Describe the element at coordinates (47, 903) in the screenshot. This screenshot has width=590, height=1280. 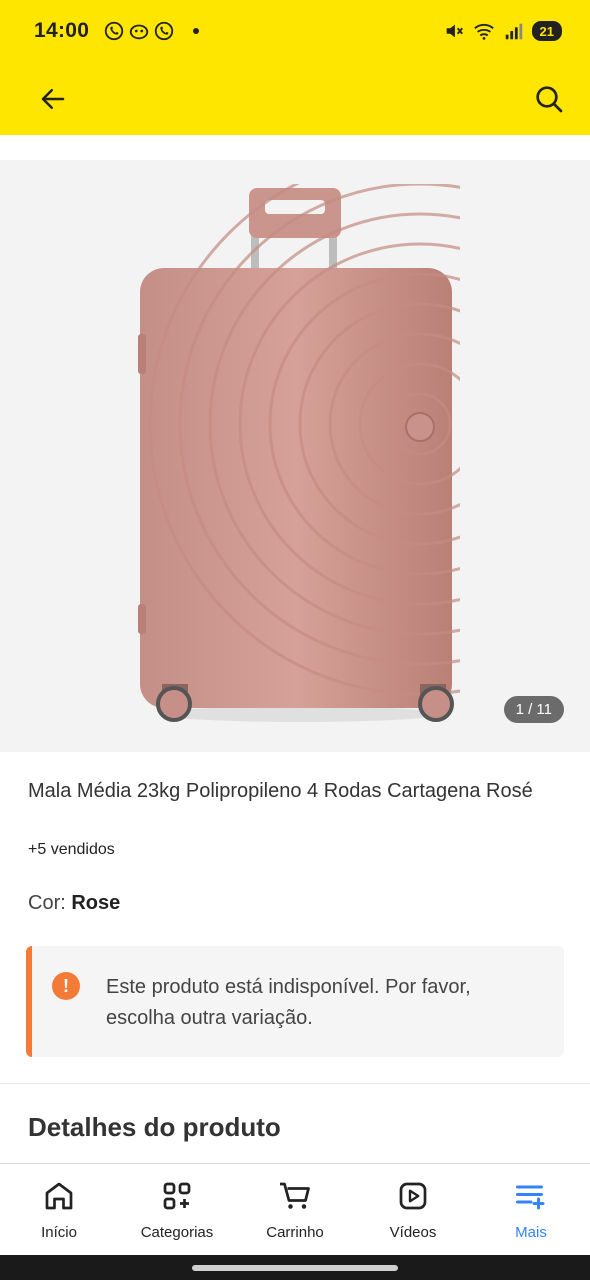
I see `color-label: Cor:` at that location.